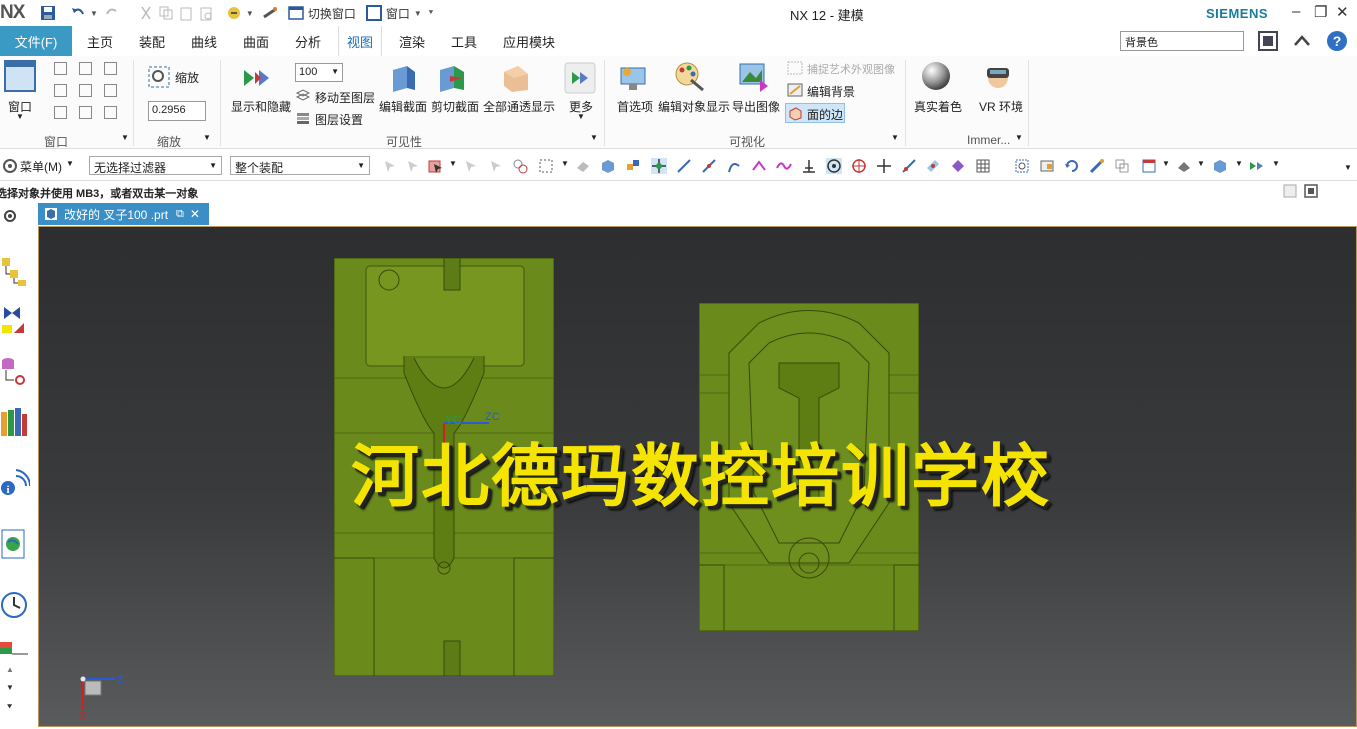  I want to click on window-layout-icon, so click(20, 76).